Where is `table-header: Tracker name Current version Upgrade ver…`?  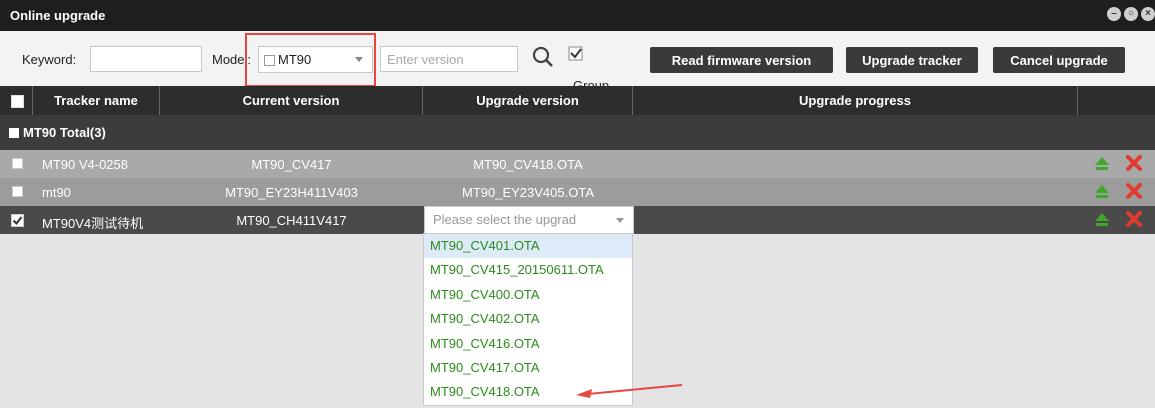
table-header: Tracker name Current version Upgrade ver… is located at coordinates (577, 100).